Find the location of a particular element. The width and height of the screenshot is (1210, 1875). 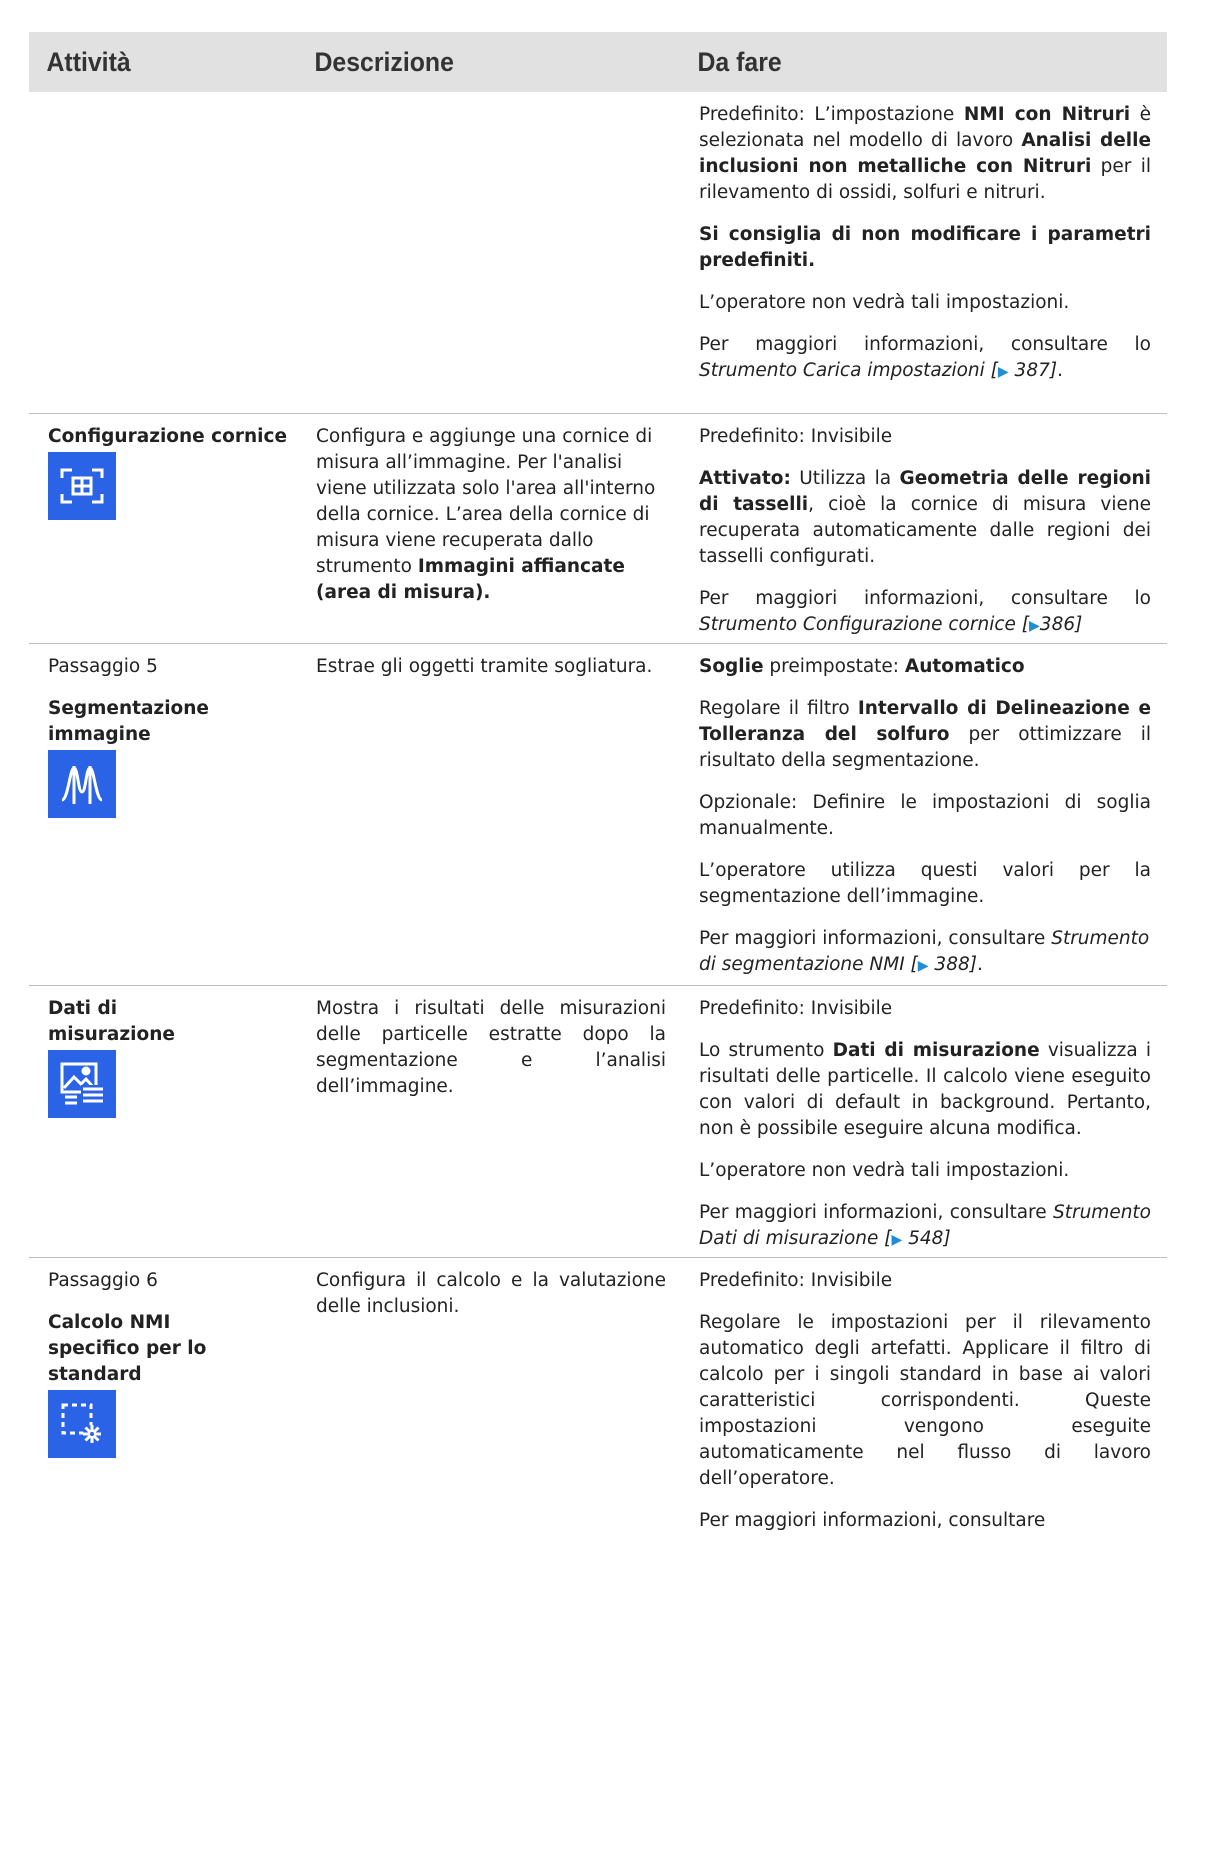

measurement-data-icon is located at coordinates (82, 1084).